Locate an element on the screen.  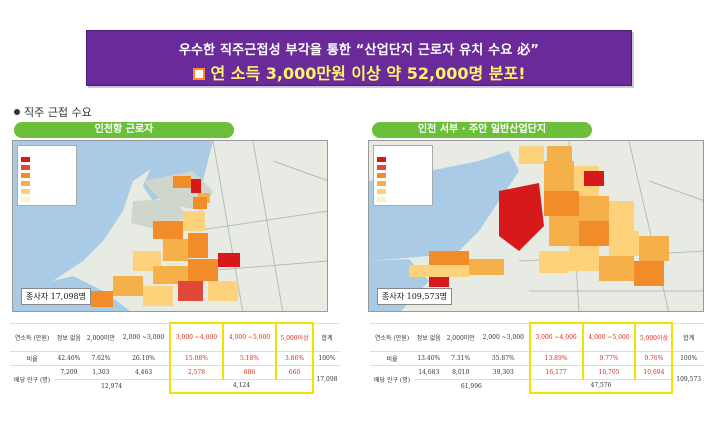
map-label-port: 인천항 근로자 is located at coordinates (124, 130).